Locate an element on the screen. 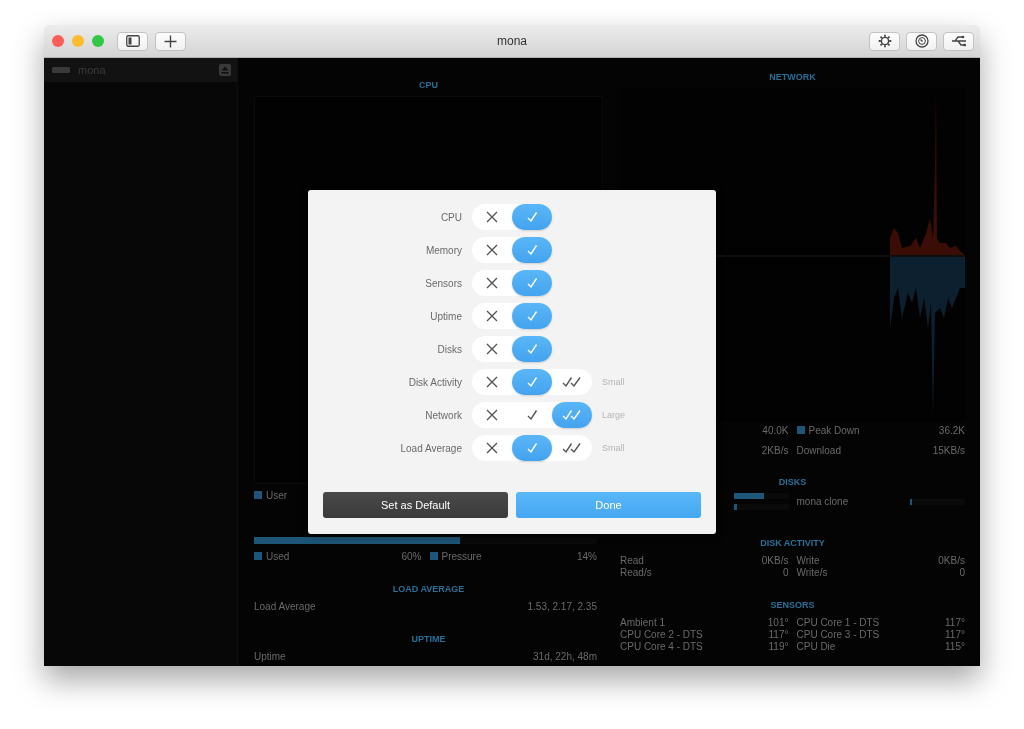 The image size is (1024, 729). stat-label: CPU Core 2 - DTS is located at coordinates (661, 634).